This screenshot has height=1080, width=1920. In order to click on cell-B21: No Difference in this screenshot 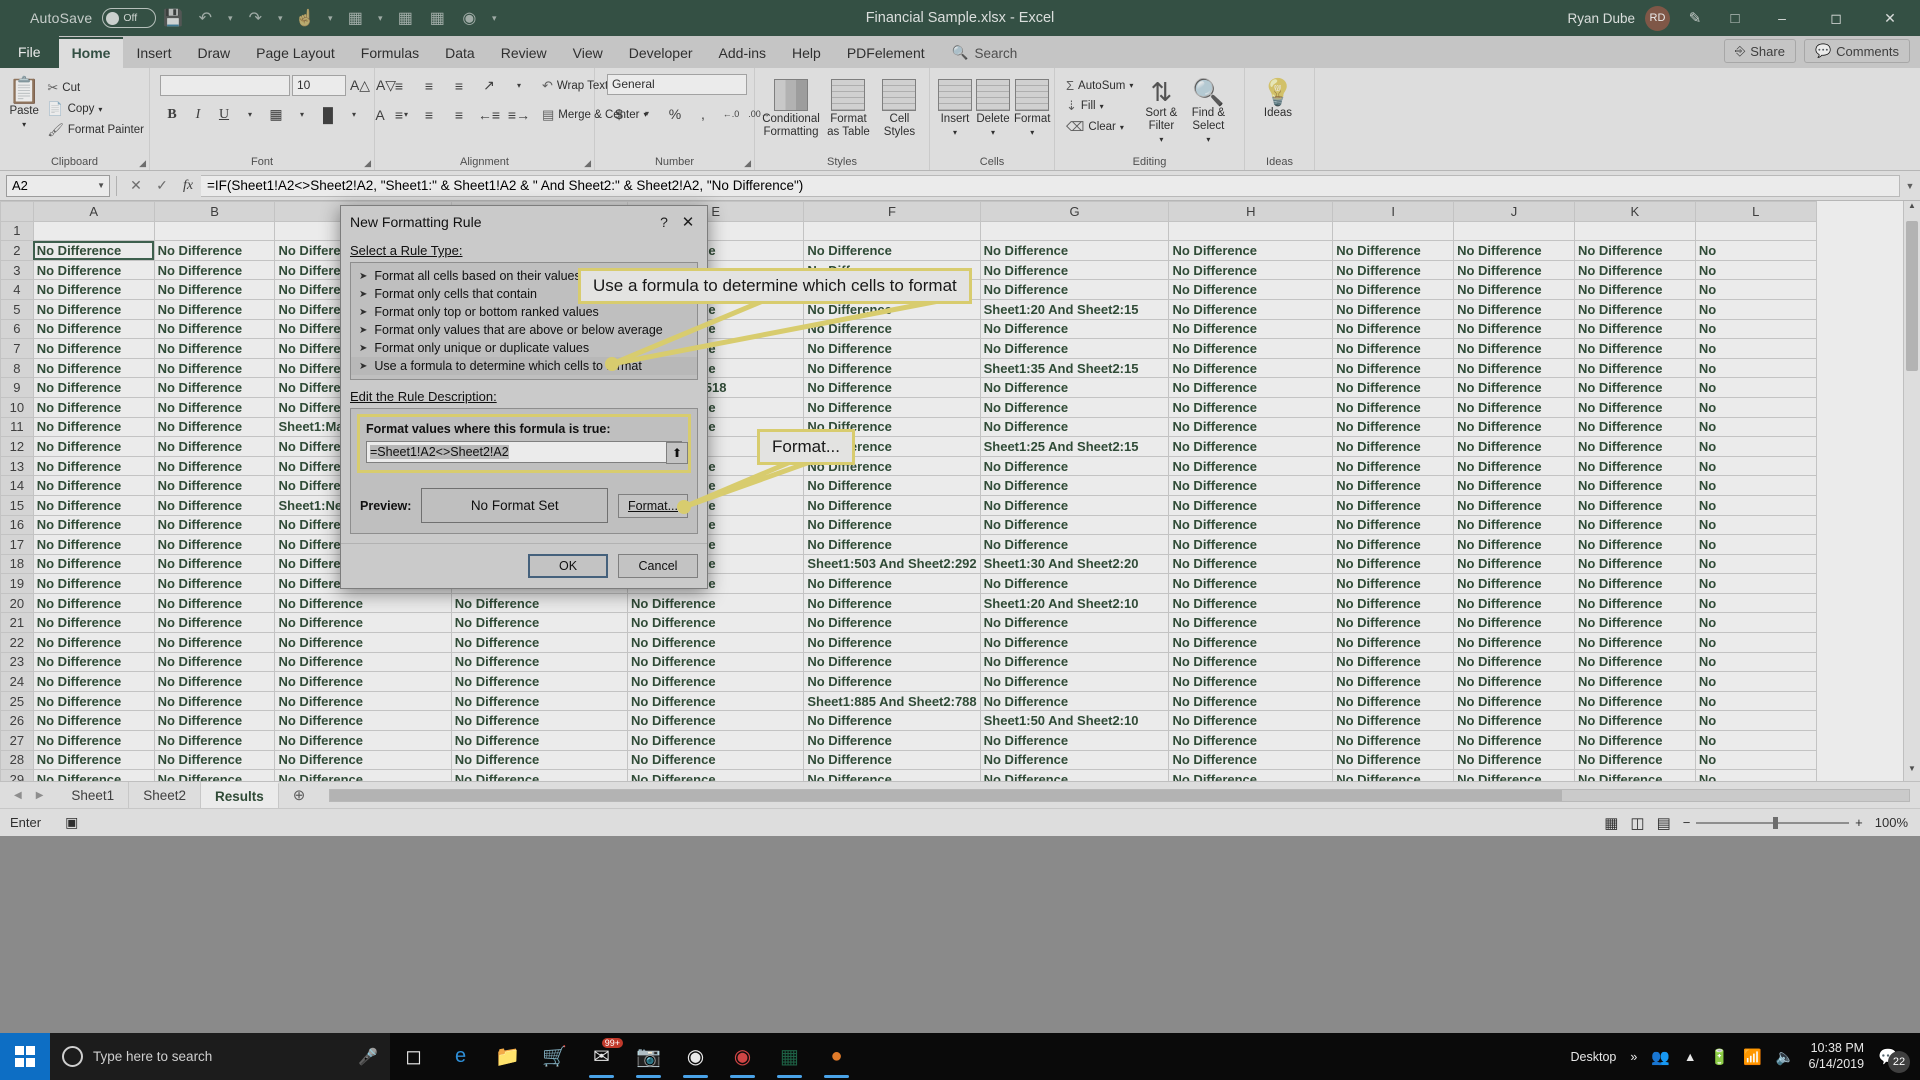, I will do `click(214, 623)`.